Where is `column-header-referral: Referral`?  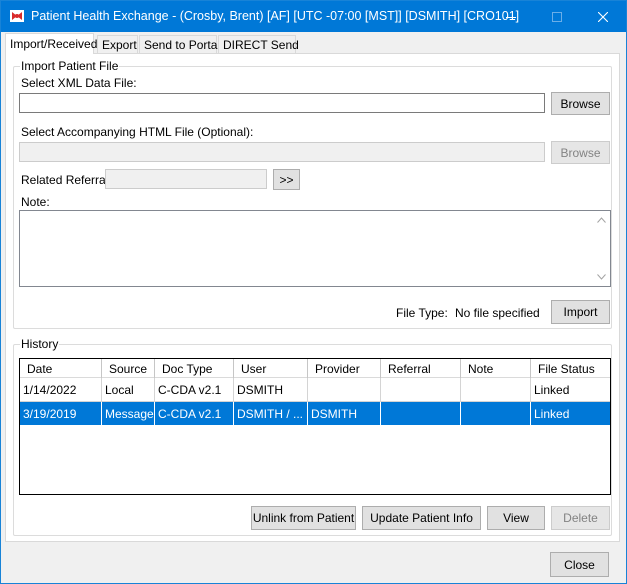
column-header-referral: Referral is located at coordinates (421, 368).